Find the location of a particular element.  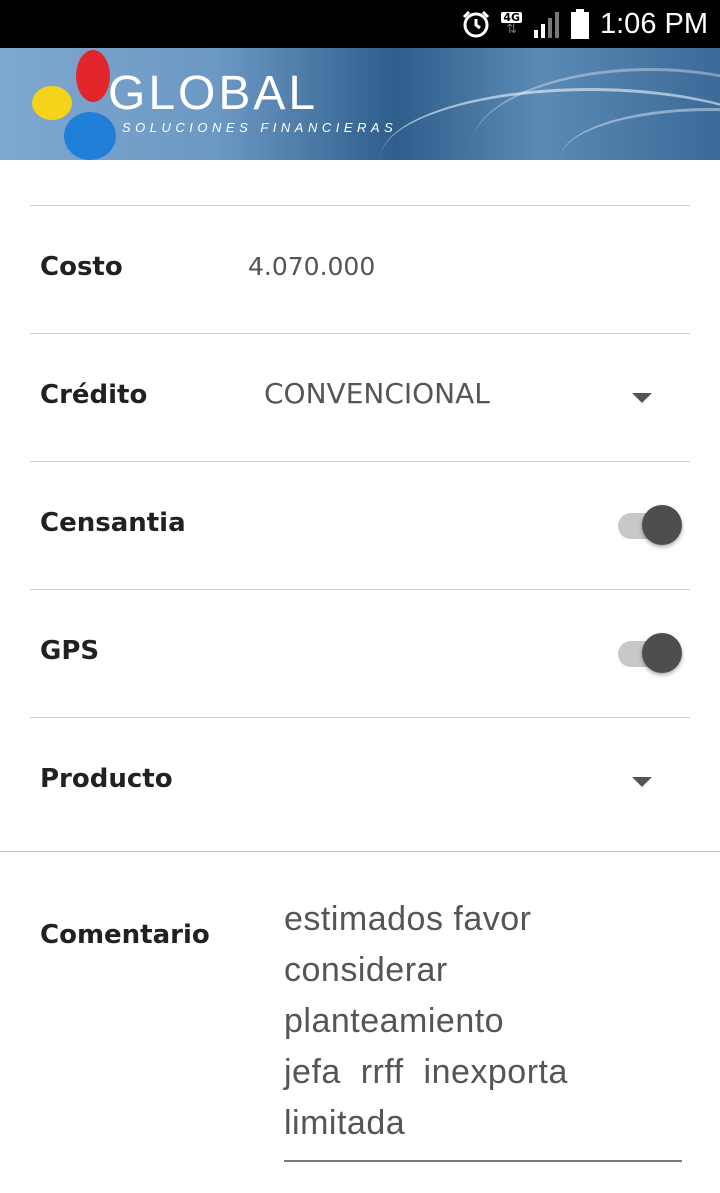

battery-icon is located at coordinates (580, 24).